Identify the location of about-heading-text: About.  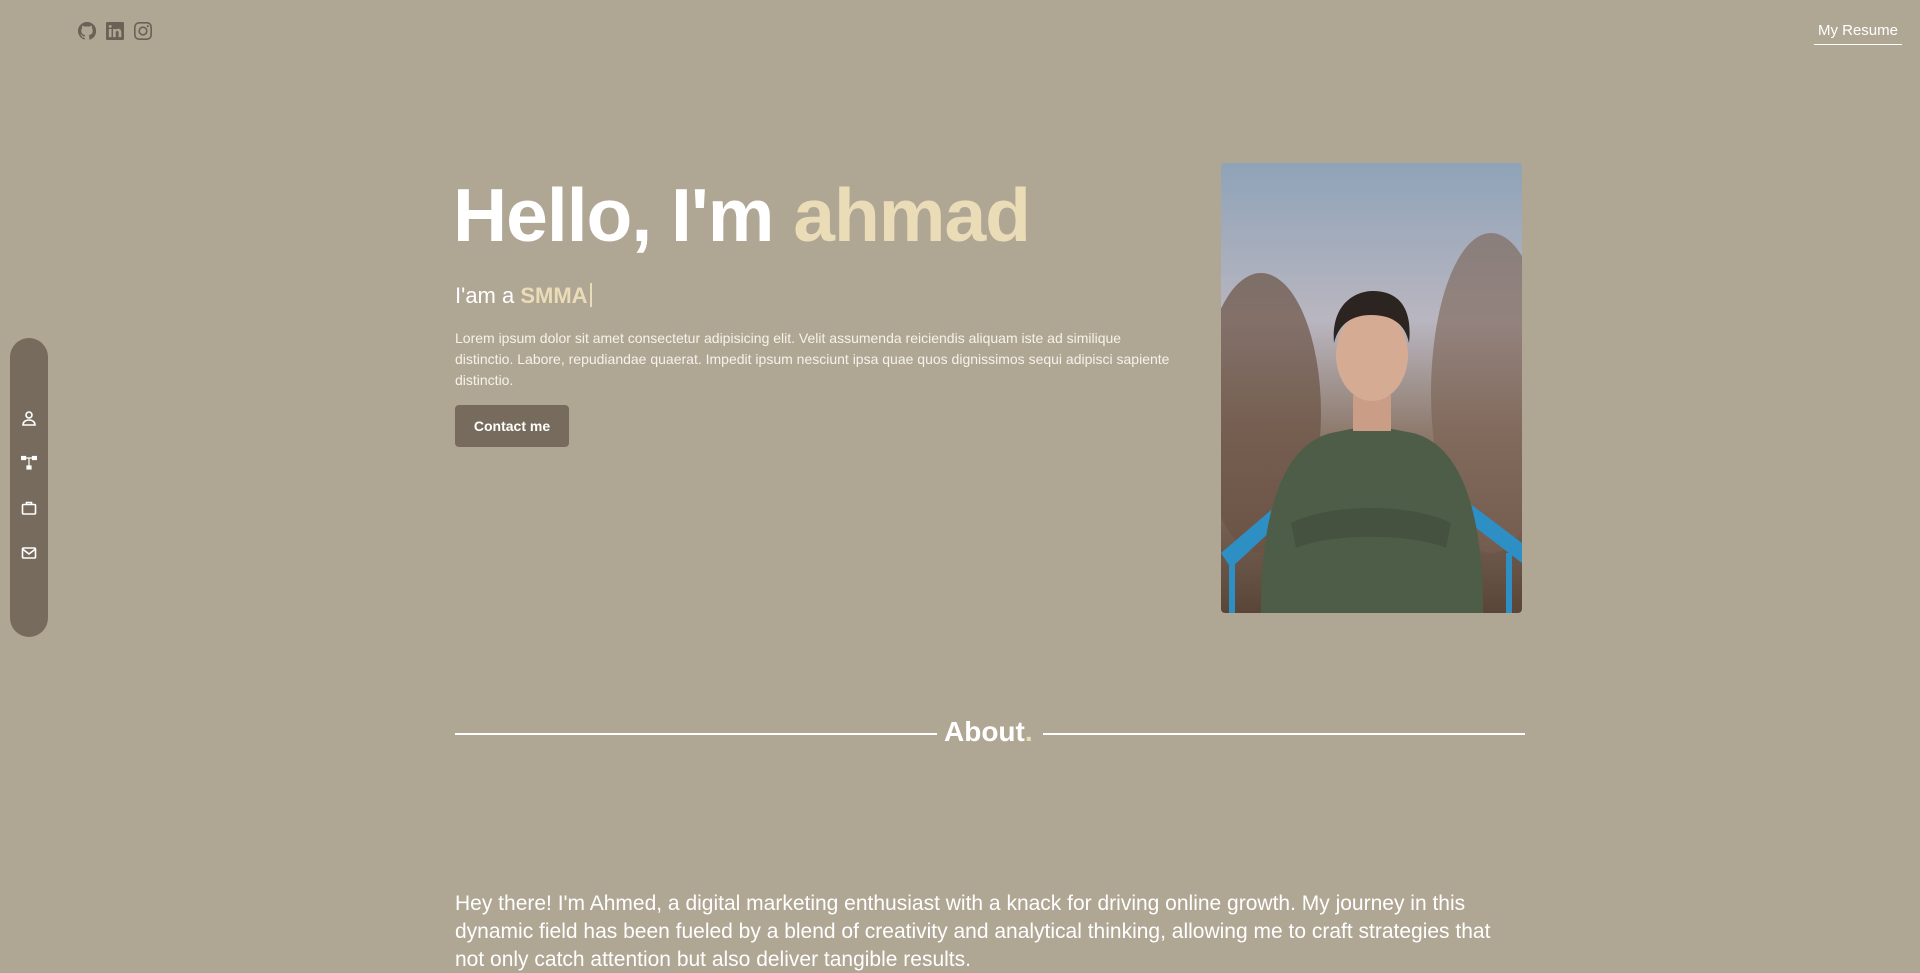
(984, 731).